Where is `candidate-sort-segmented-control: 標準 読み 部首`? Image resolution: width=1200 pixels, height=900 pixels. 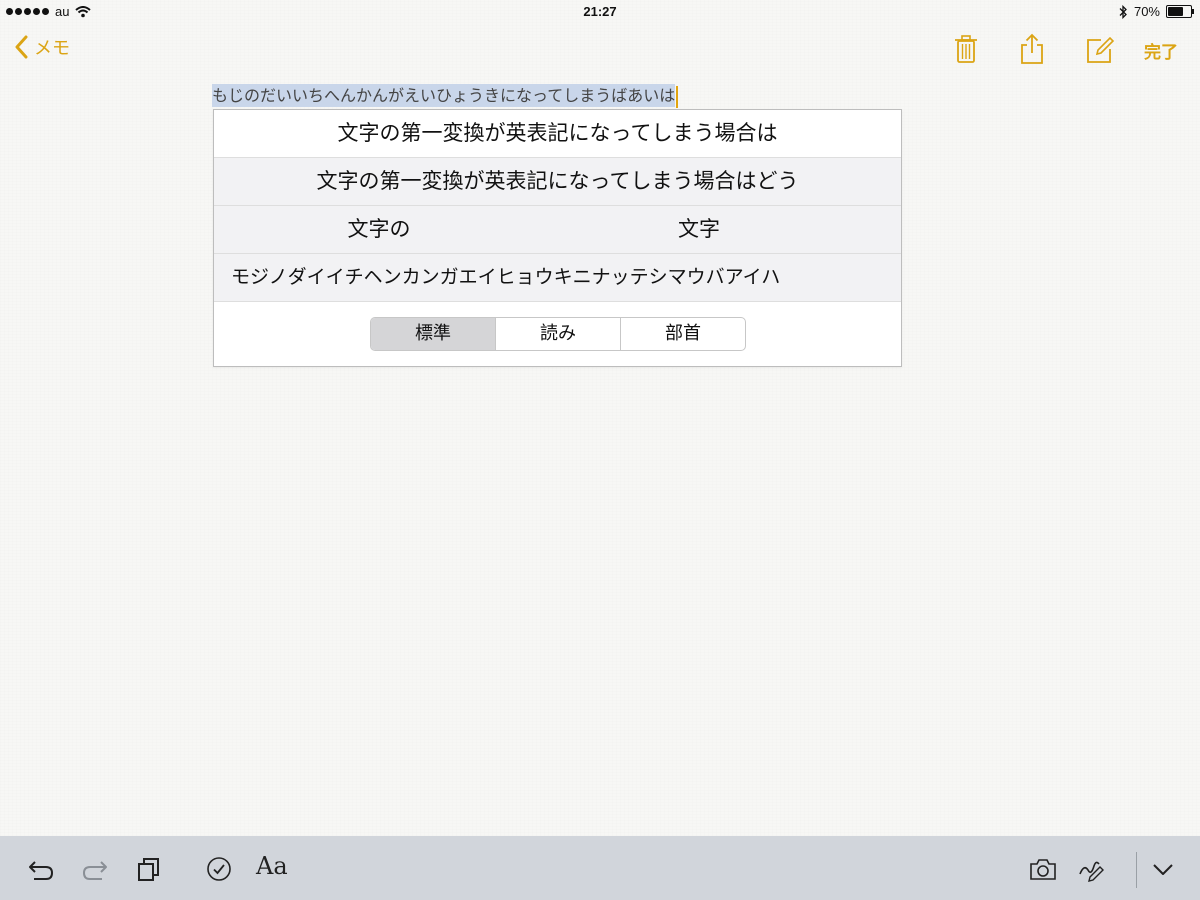 candidate-sort-segmented-control: 標準 読み 部首 is located at coordinates (558, 334).